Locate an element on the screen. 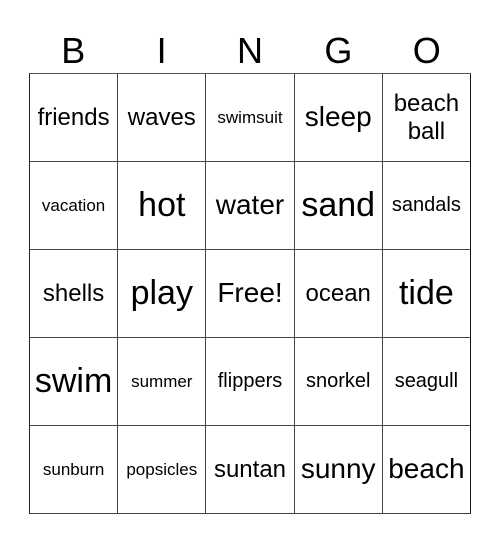  cell-text: ocean is located at coordinates (338, 293).